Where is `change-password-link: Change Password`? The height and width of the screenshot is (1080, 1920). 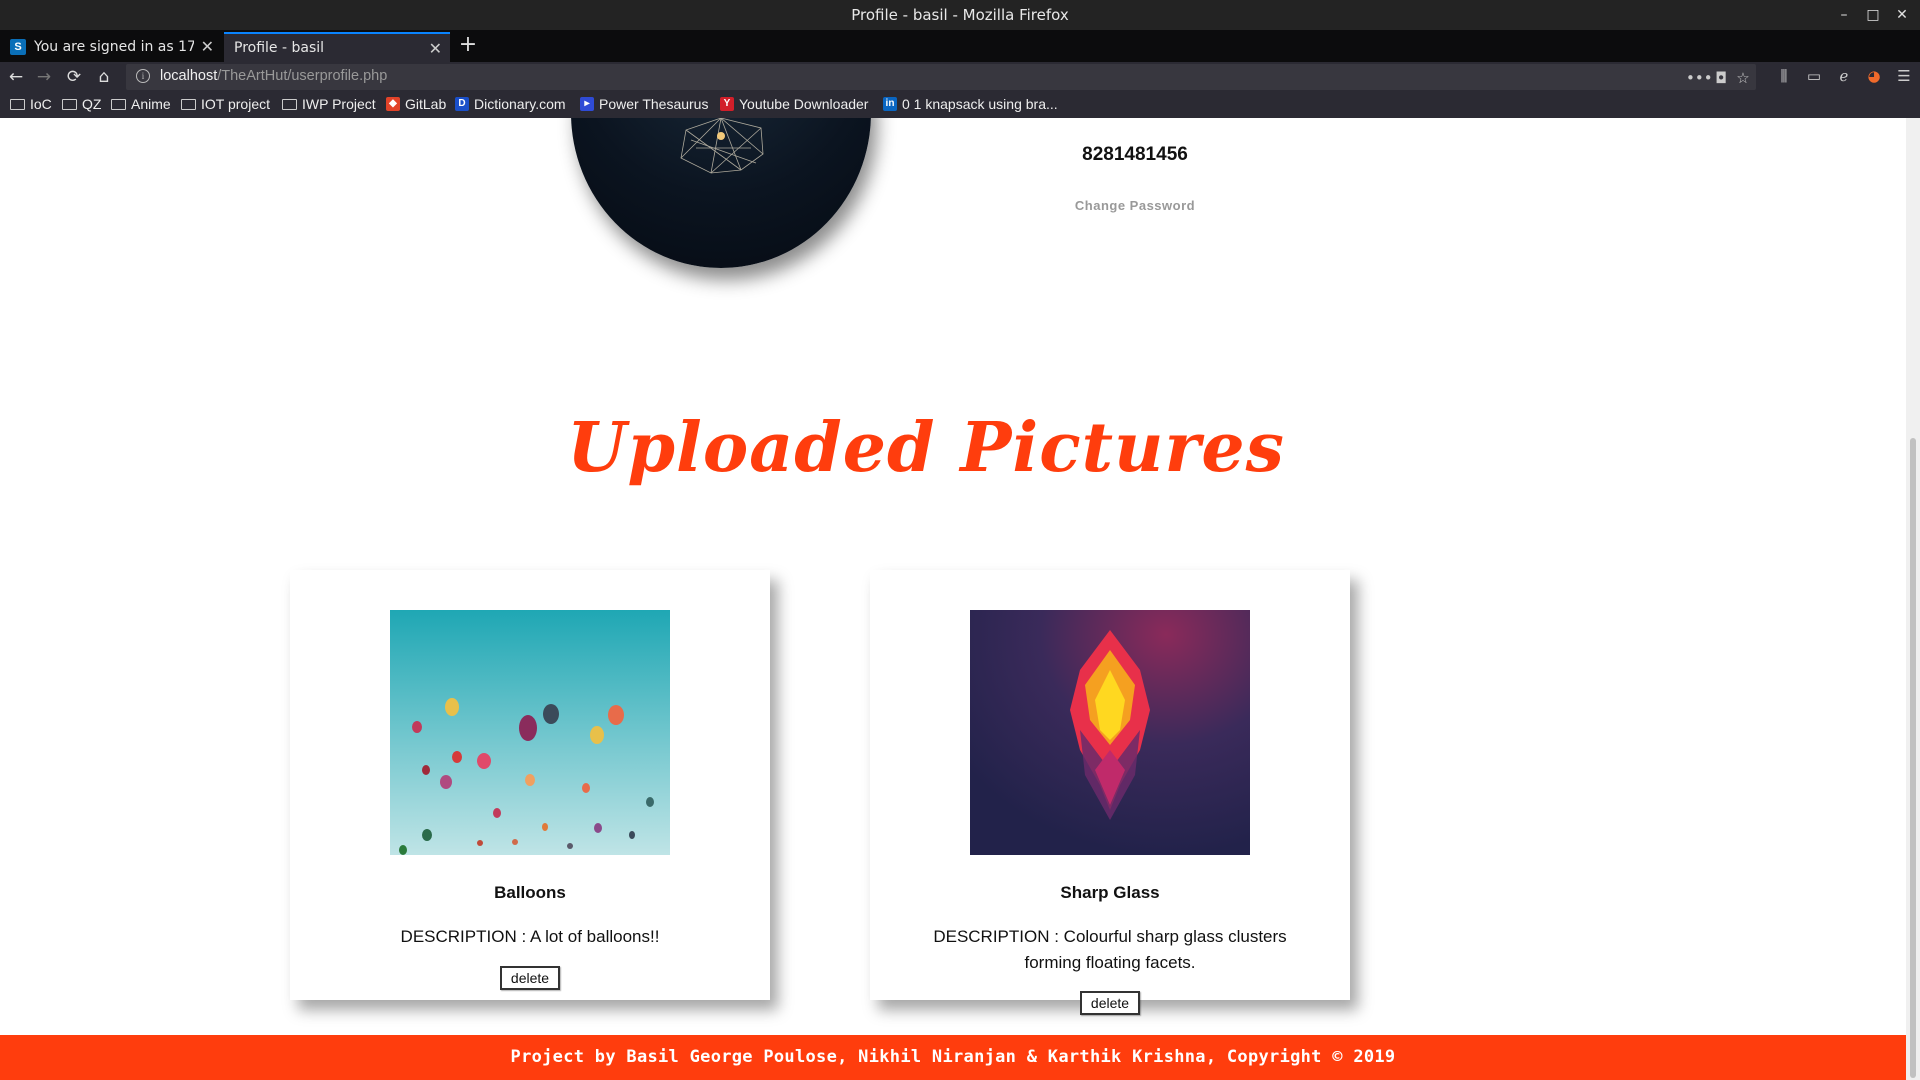 change-password-link: Change Password is located at coordinates (1135, 205).